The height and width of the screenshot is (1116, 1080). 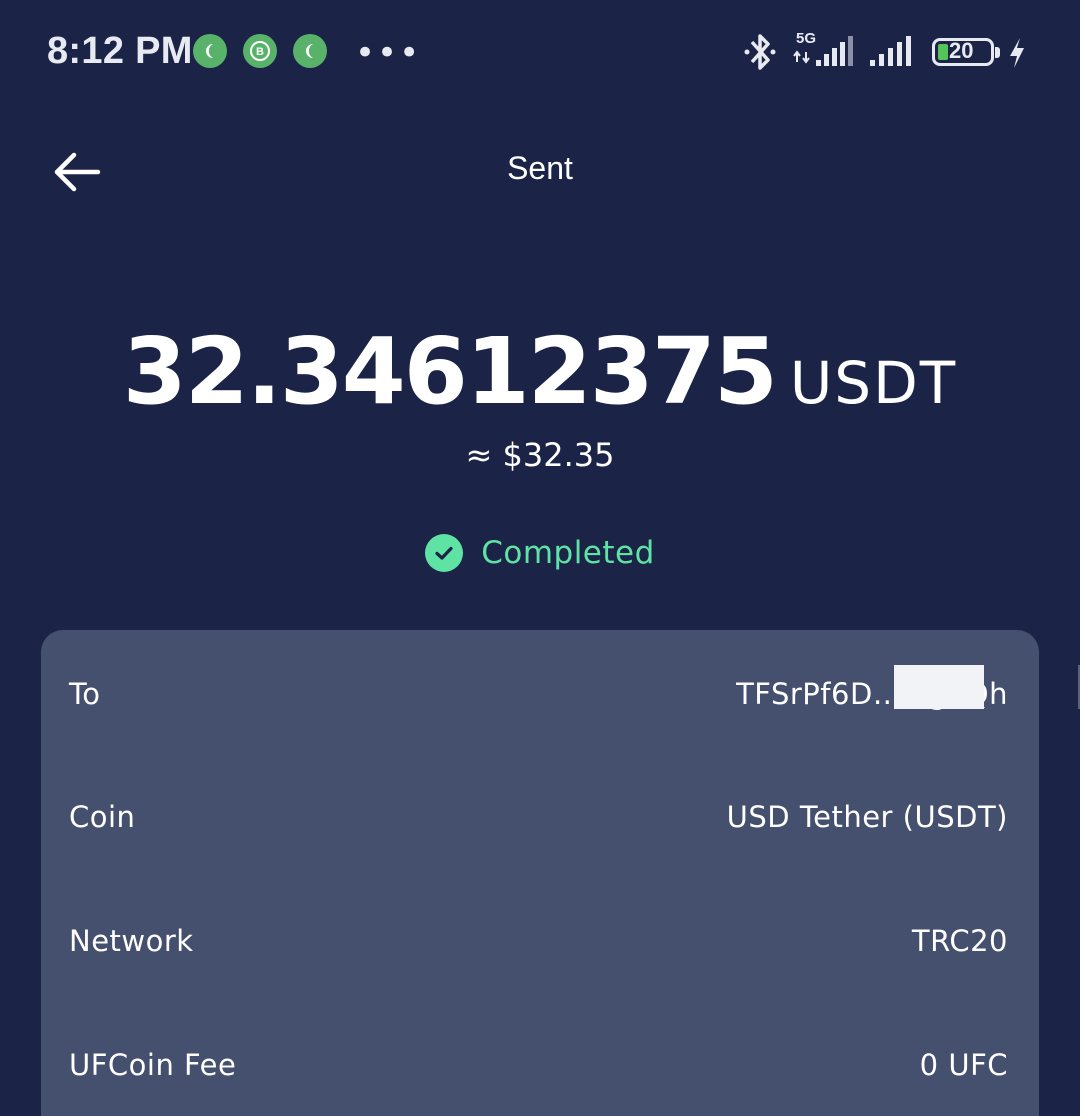 What do you see at coordinates (540, 941) in the screenshot?
I see `detail-row-network: Network TRC20` at bounding box center [540, 941].